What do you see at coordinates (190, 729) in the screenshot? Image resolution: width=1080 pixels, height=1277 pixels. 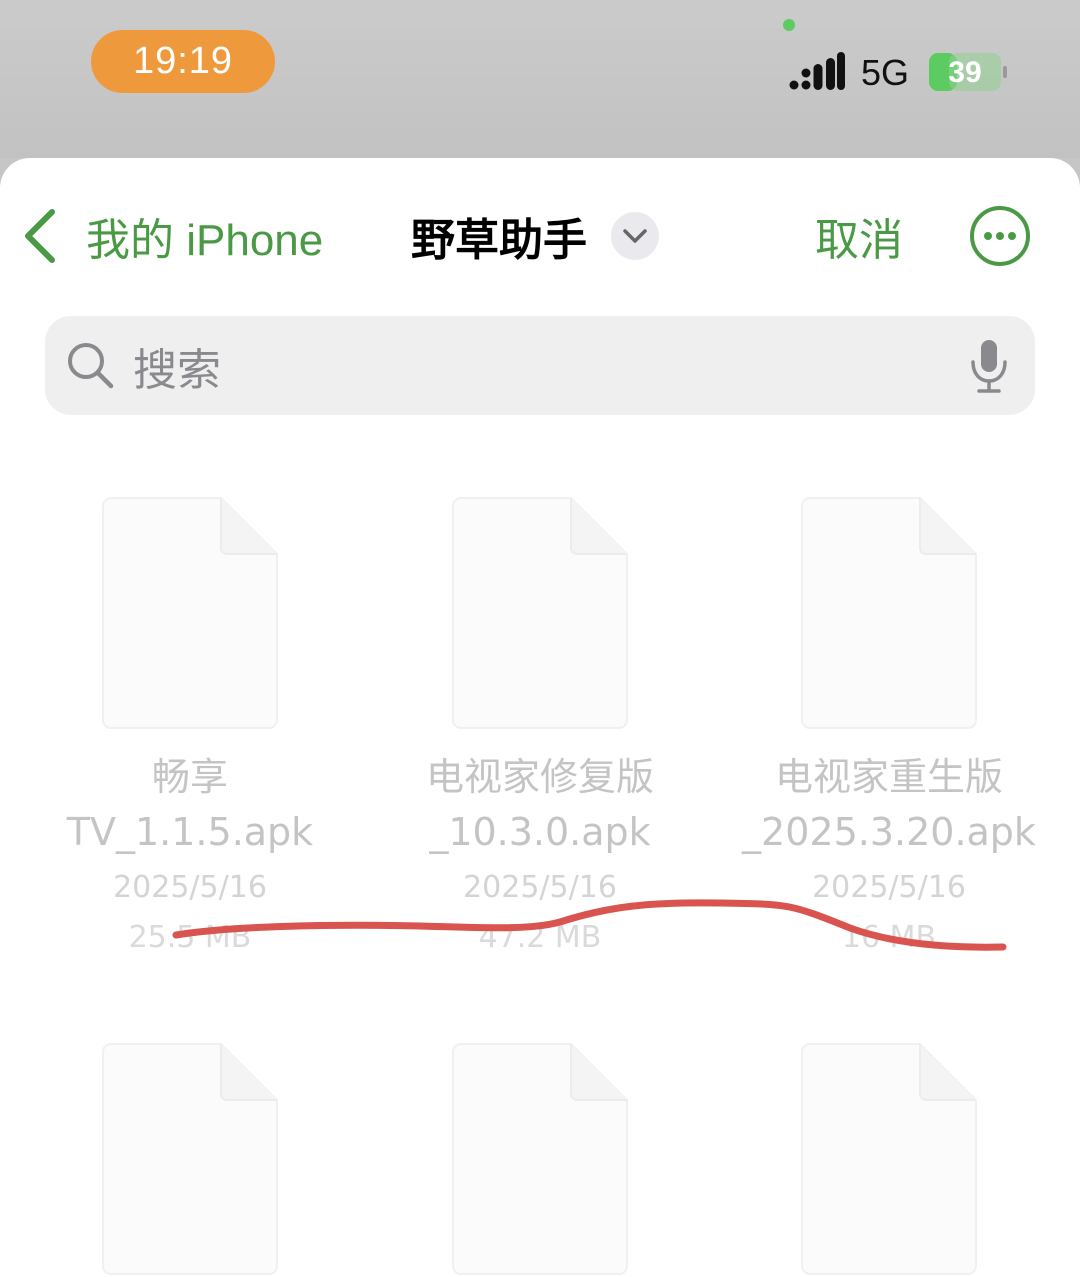 I see `file-item: 畅享 TV_1.1.5.apk 2025/5/16 25.5 MB` at bounding box center [190, 729].